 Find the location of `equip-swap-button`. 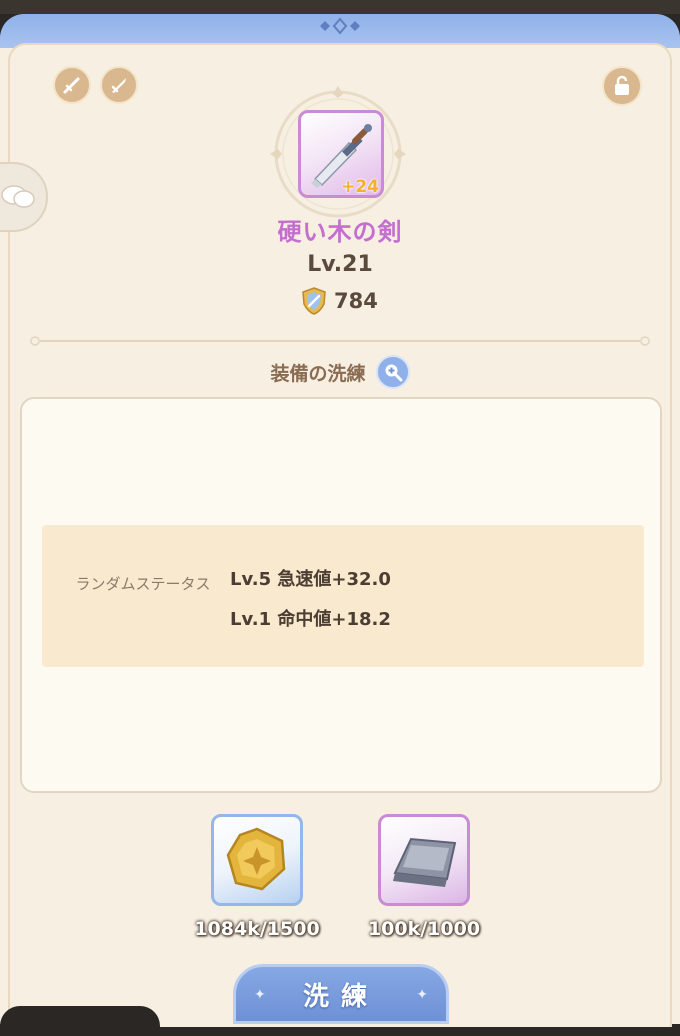

equip-swap-button is located at coordinates (119, 85).